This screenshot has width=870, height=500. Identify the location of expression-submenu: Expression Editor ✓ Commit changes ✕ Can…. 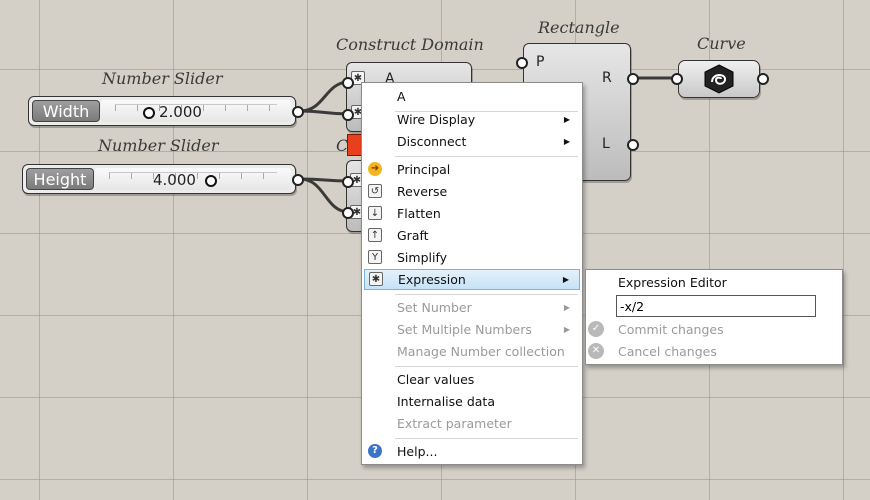
(714, 317).